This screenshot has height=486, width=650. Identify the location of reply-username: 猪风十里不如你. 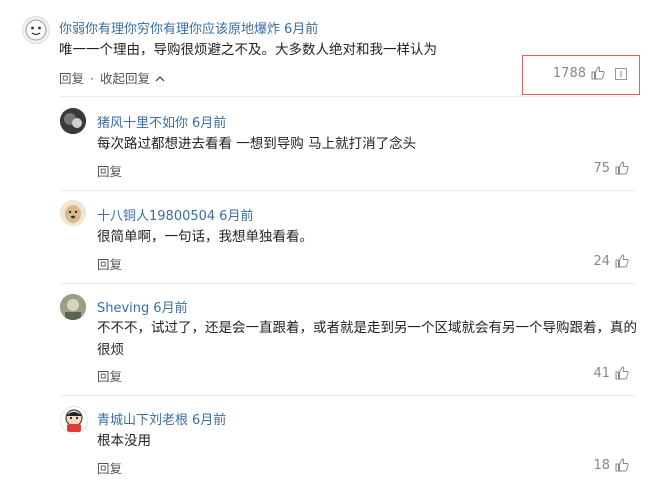
(142, 123).